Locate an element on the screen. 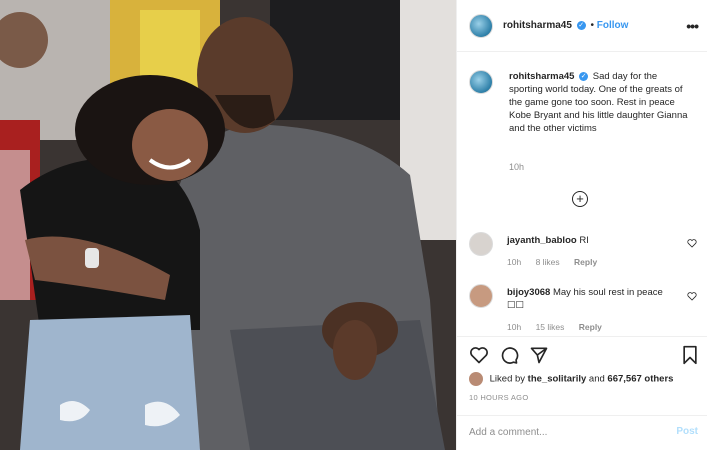 Image resolution: width=707 pixels, height=450 pixels. follow-button: Follow is located at coordinates (613, 25).